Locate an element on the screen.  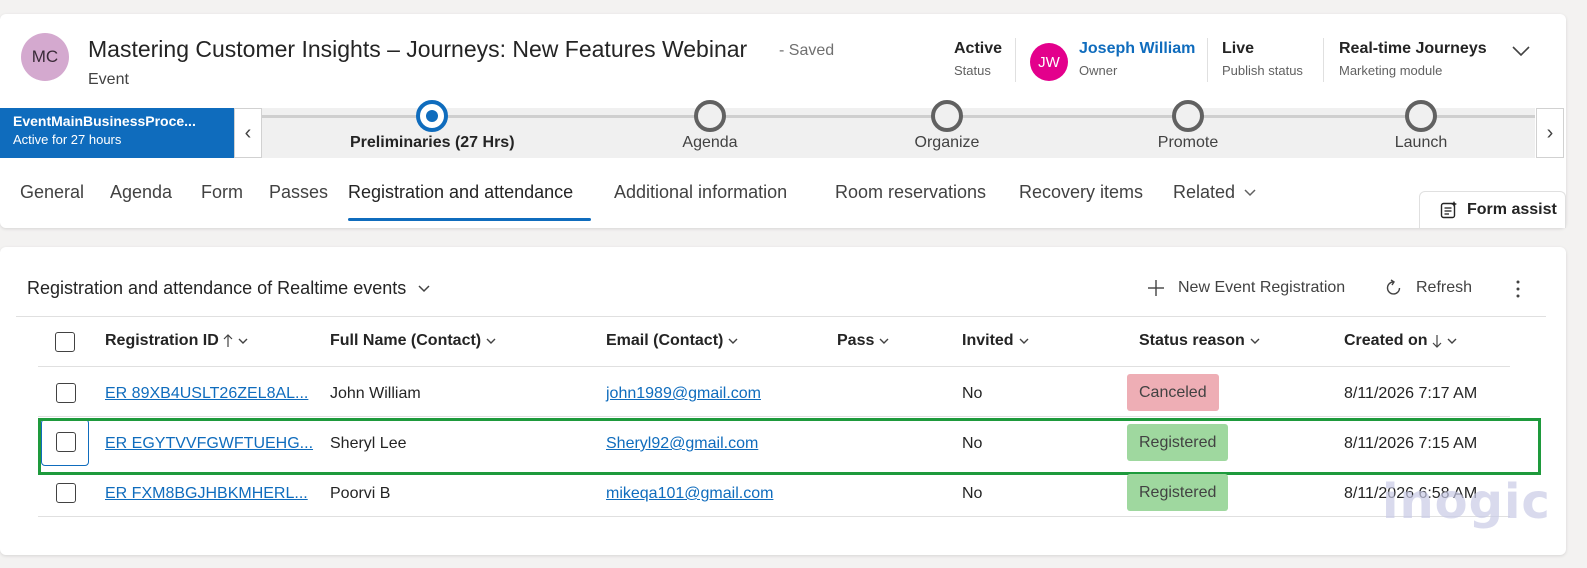
tab-recovery-items: Recovery items is located at coordinates (1081, 192).